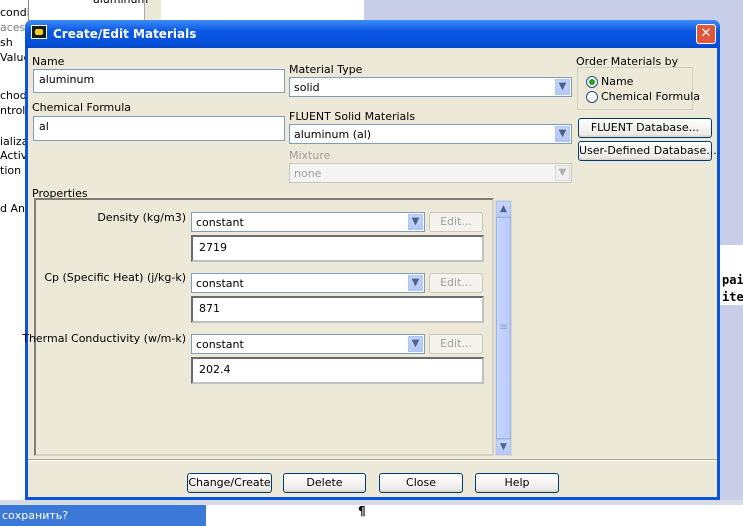  I want to click on taskbar-item: сохранить?, so click(103, 515).